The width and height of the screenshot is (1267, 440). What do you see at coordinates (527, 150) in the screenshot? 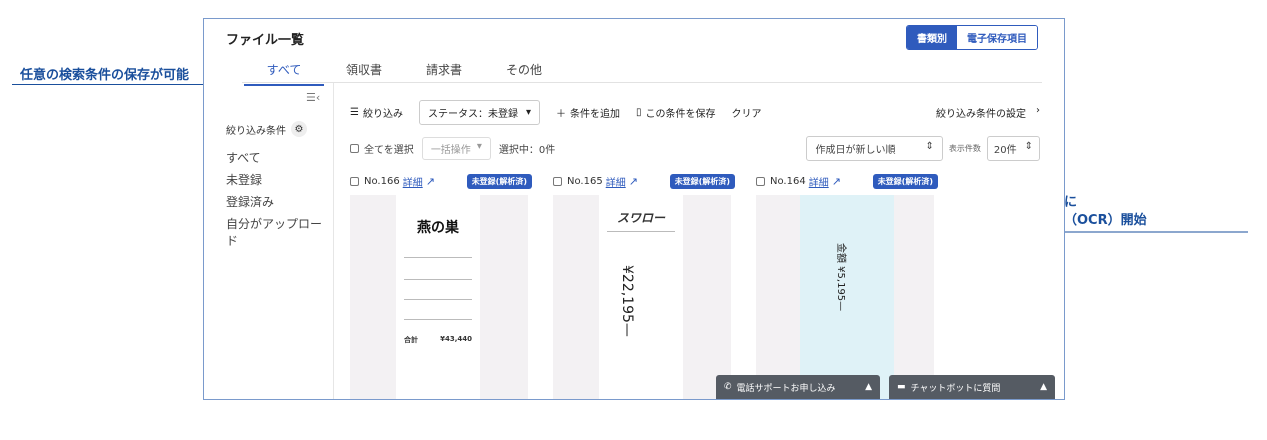
I see `selected-count: 選択中：0件` at bounding box center [527, 150].